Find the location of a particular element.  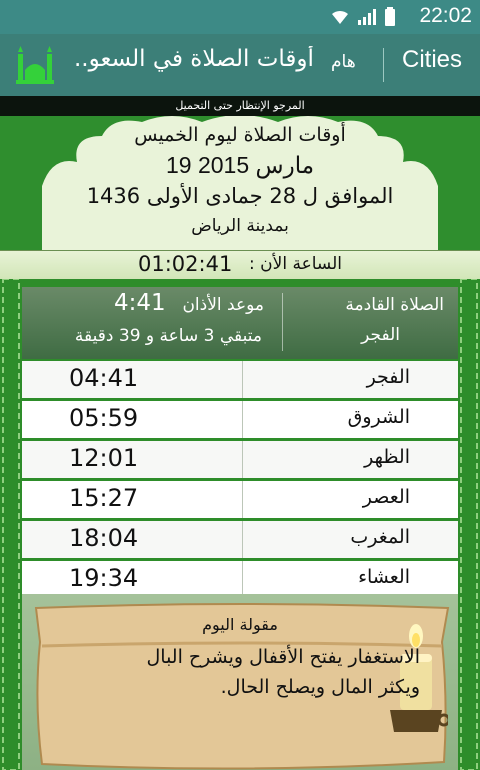

prayer-name: العشاء is located at coordinates (384, 577).